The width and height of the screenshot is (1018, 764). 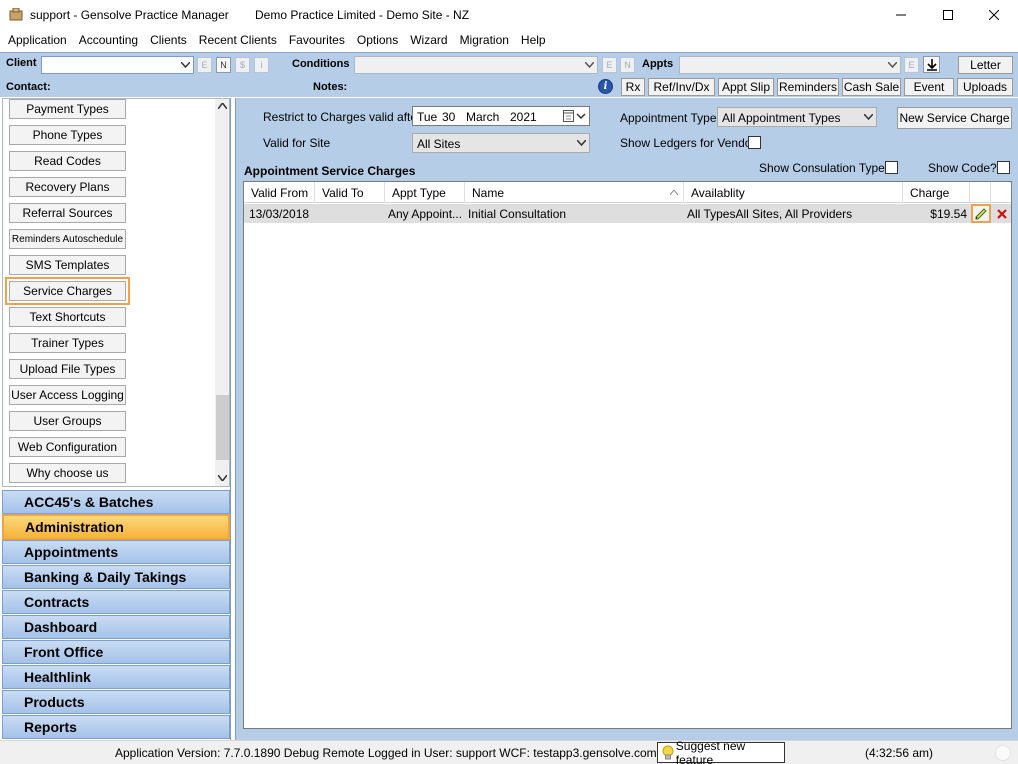 What do you see at coordinates (350, 192) in the screenshot?
I see `col-valid-to: Valid To` at bounding box center [350, 192].